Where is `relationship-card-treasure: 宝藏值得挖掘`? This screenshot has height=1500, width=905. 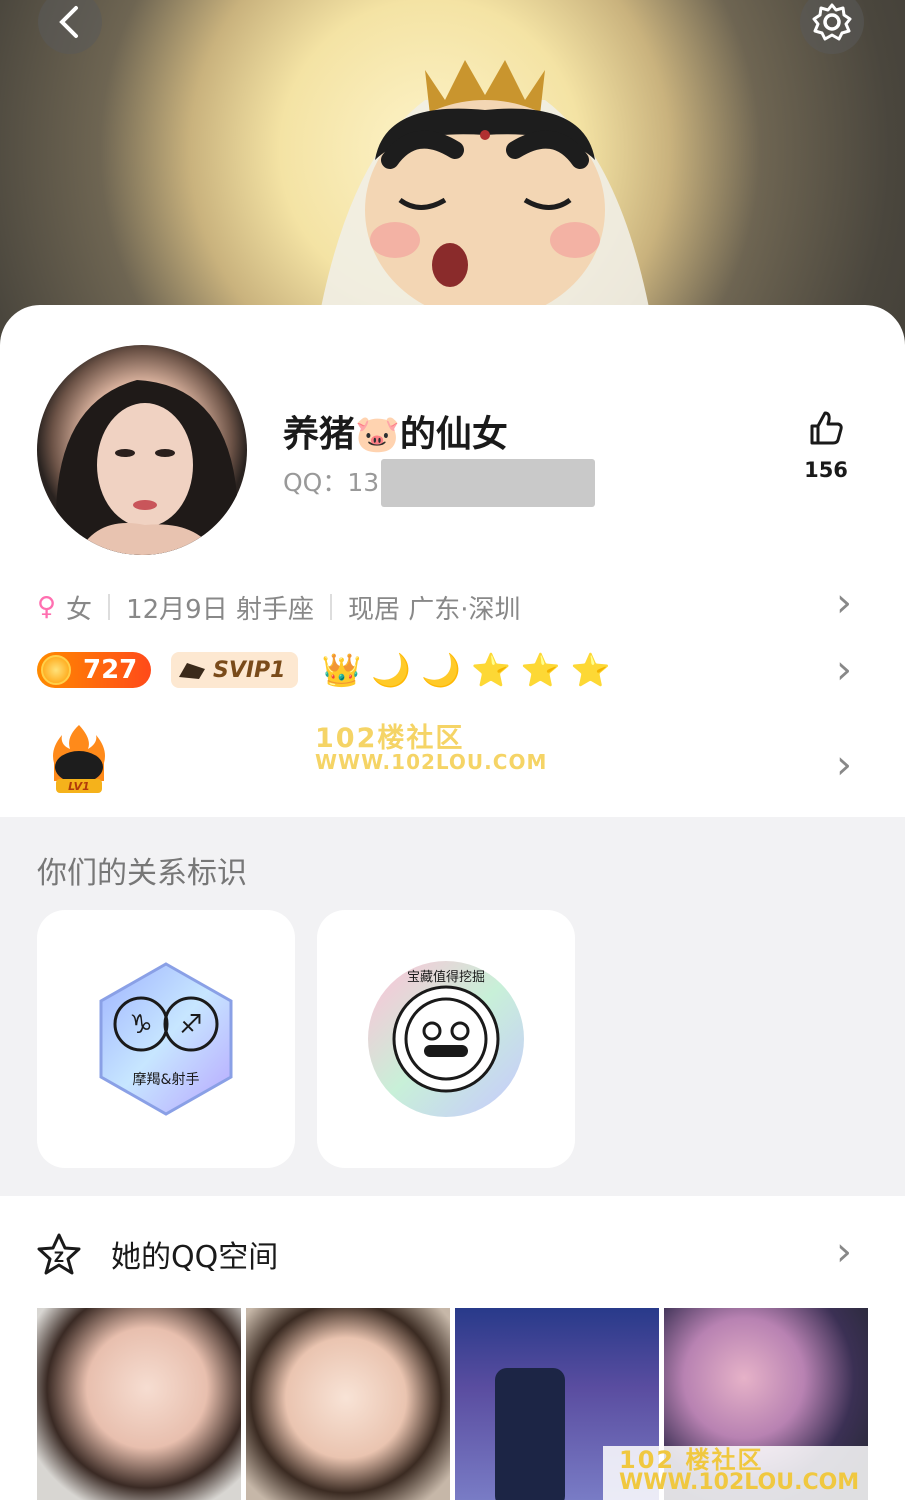
relationship-card-treasure: 宝藏值得挖掘 is located at coordinates (446, 1039).